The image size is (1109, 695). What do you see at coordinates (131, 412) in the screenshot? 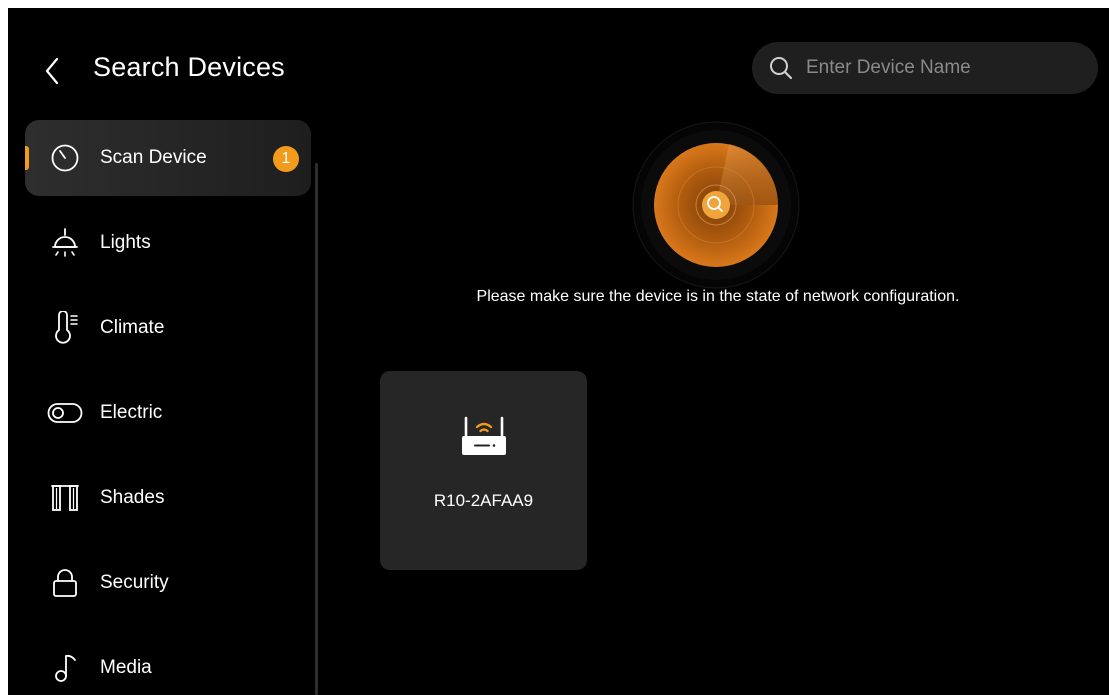
I see `sidebar-item-label: Electric` at bounding box center [131, 412].